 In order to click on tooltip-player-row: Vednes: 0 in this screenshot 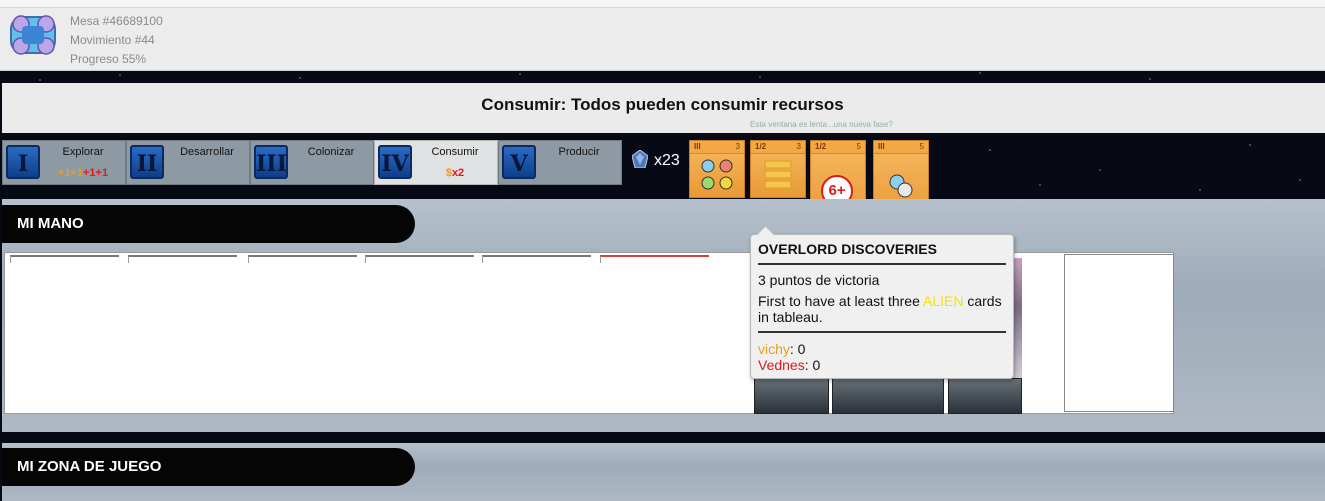, I will do `click(789, 365)`.